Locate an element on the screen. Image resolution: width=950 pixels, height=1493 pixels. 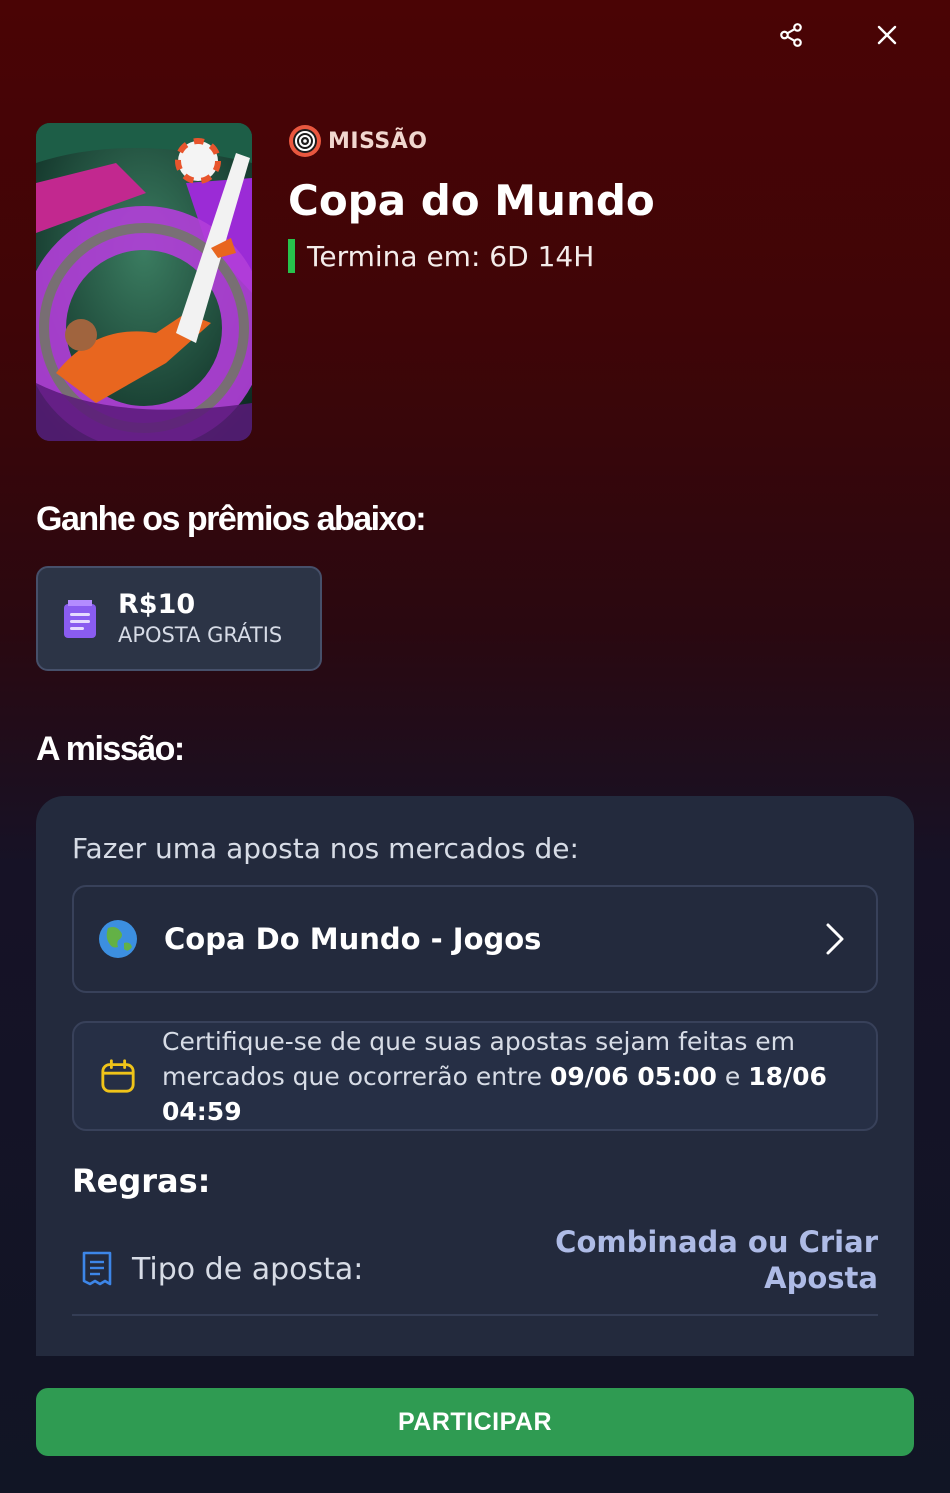
mission-heading: A missão: is located at coordinates (110, 749).